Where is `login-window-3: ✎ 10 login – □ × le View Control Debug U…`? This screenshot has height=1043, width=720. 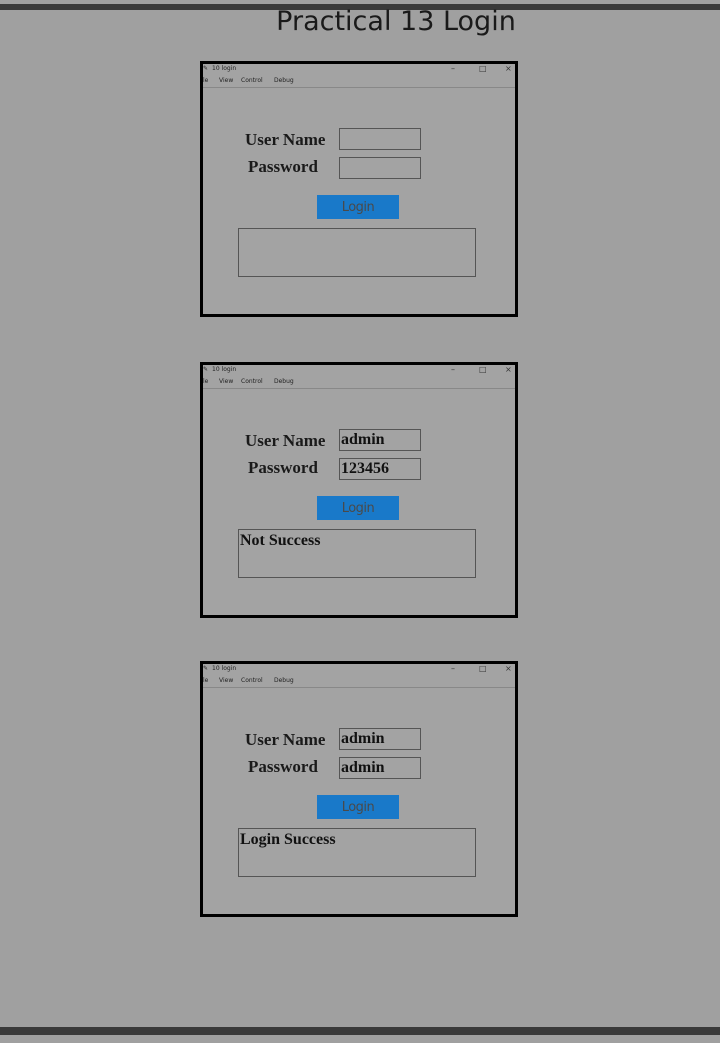 login-window-3: ✎ 10 login – □ × le View Control Debug U… is located at coordinates (359, 789).